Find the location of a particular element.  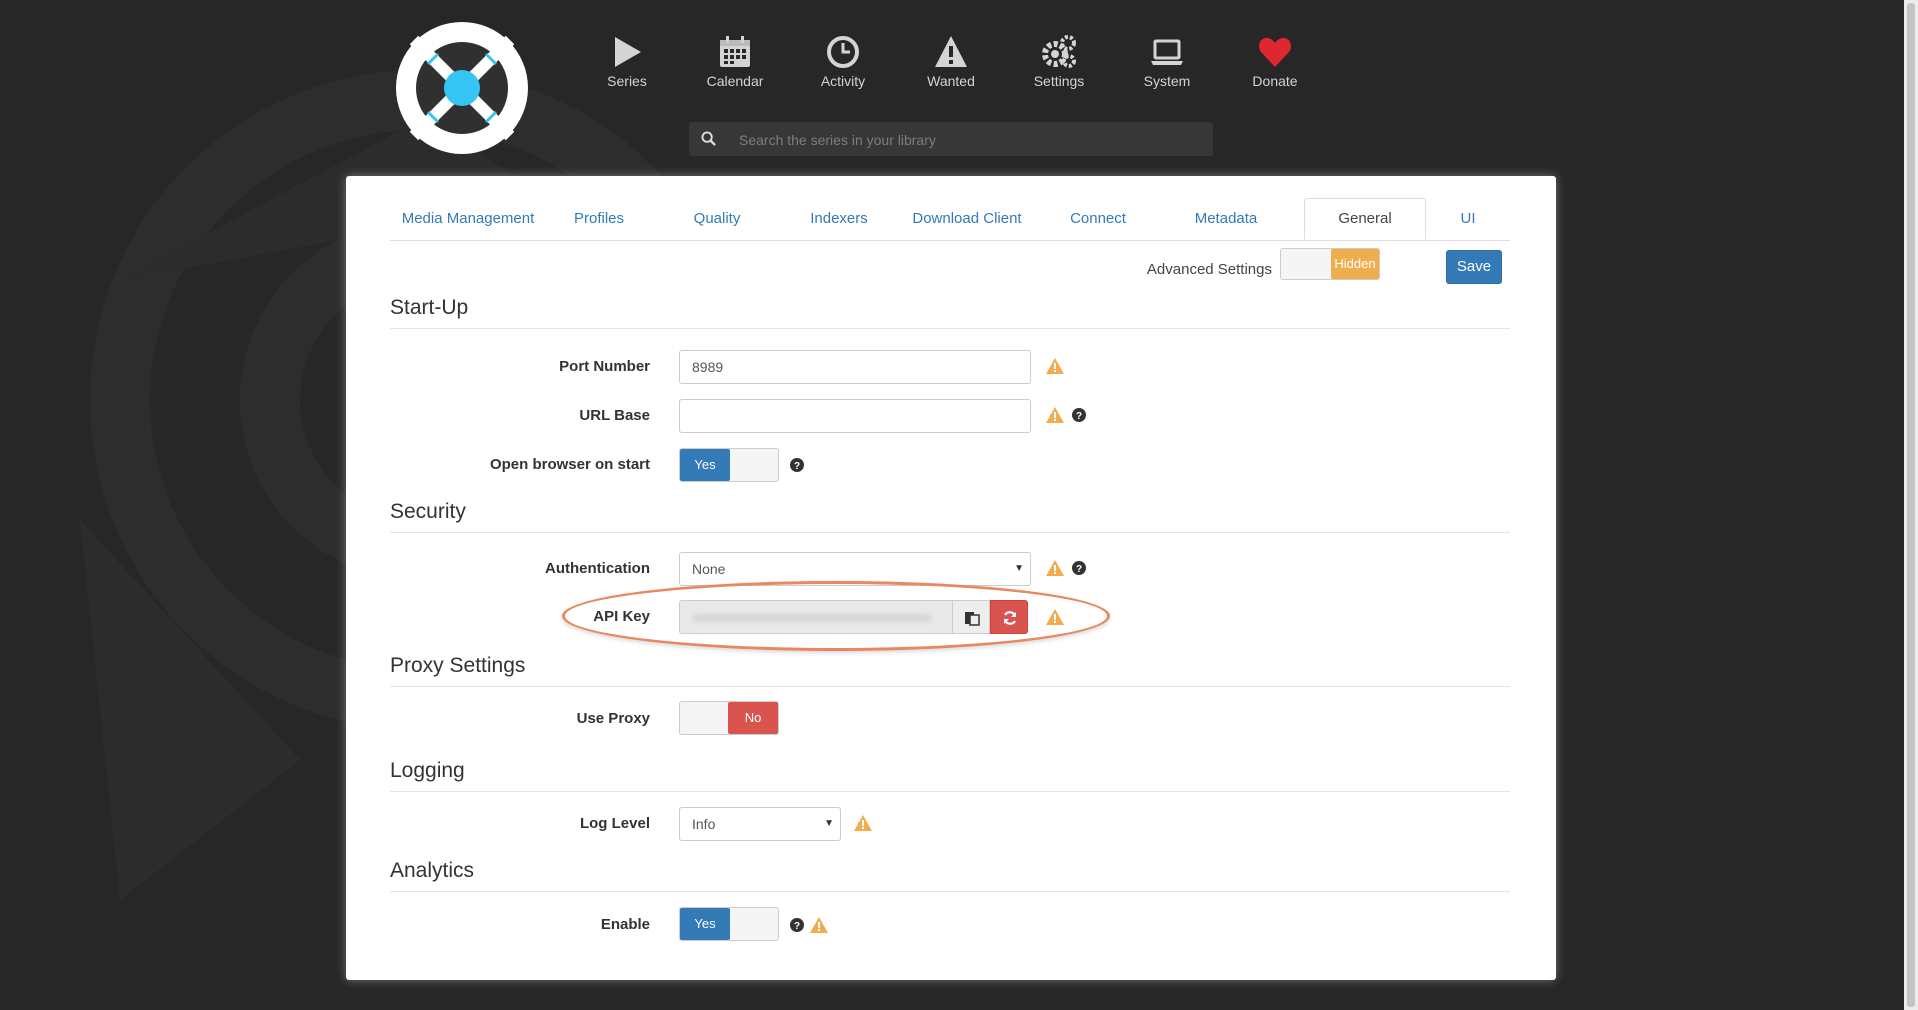

log-level-label: Log Level is located at coordinates (614, 823).